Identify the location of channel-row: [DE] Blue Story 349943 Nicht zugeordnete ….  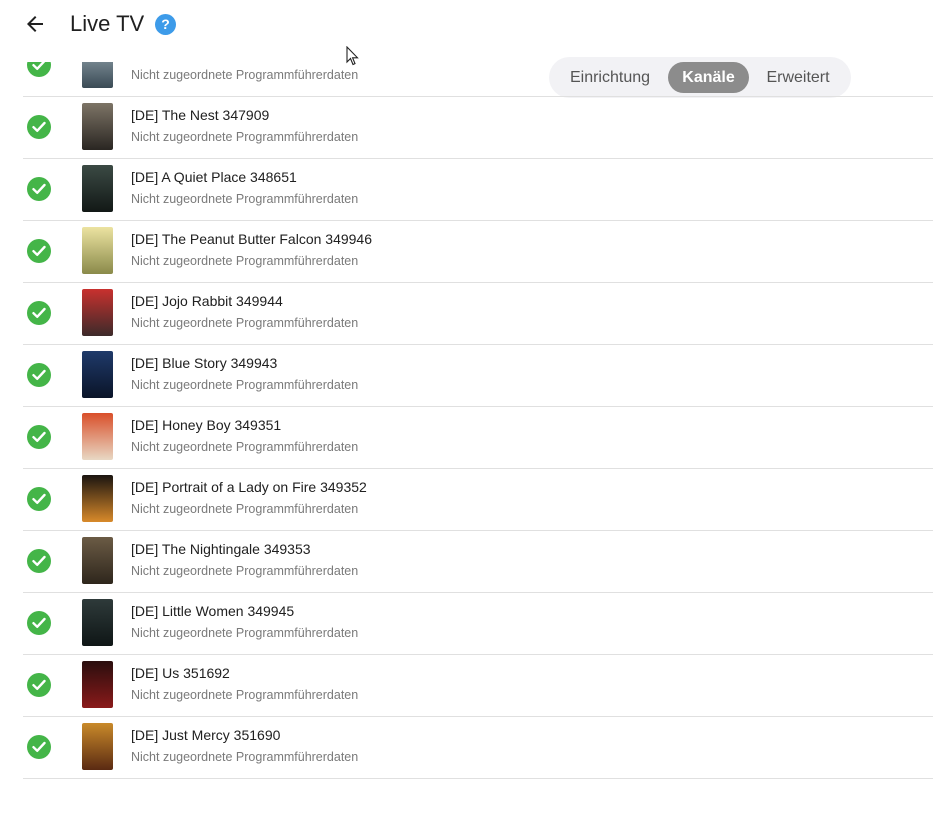
(478, 375).